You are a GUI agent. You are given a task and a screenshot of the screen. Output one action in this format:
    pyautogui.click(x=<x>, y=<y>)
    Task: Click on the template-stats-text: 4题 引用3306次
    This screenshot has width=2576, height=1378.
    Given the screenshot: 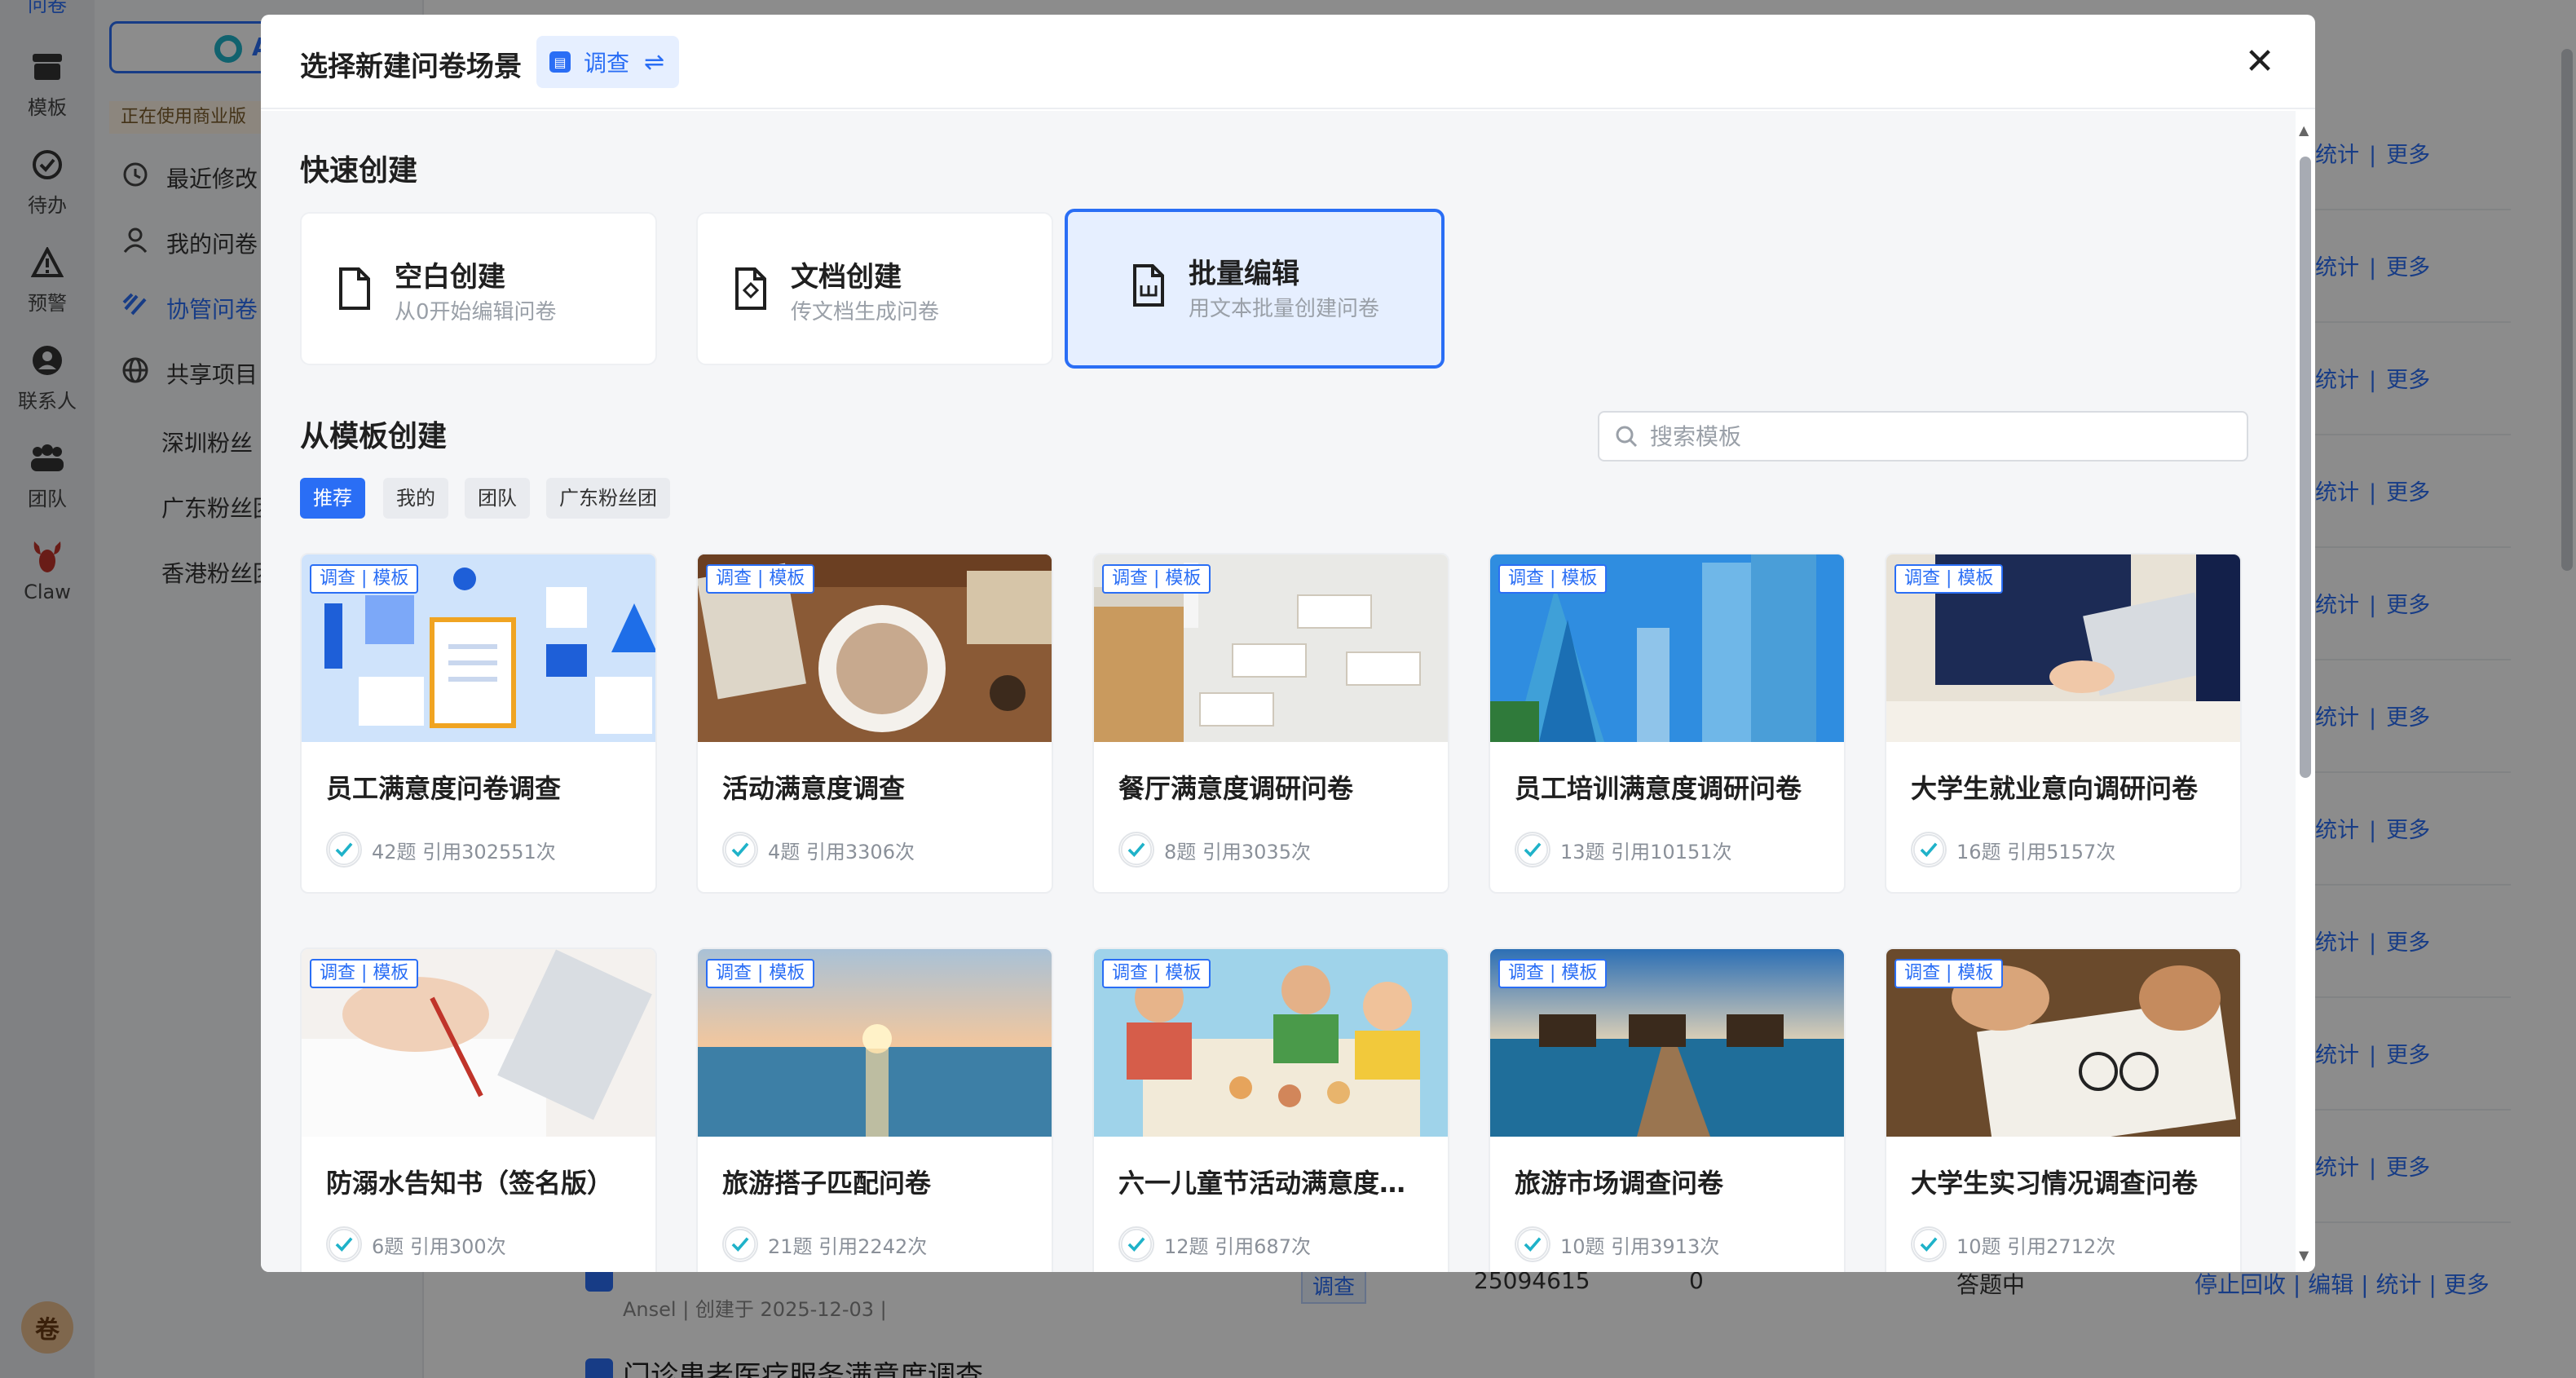 What is the action you would take?
    pyautogui.click(x=841, y=851)
    